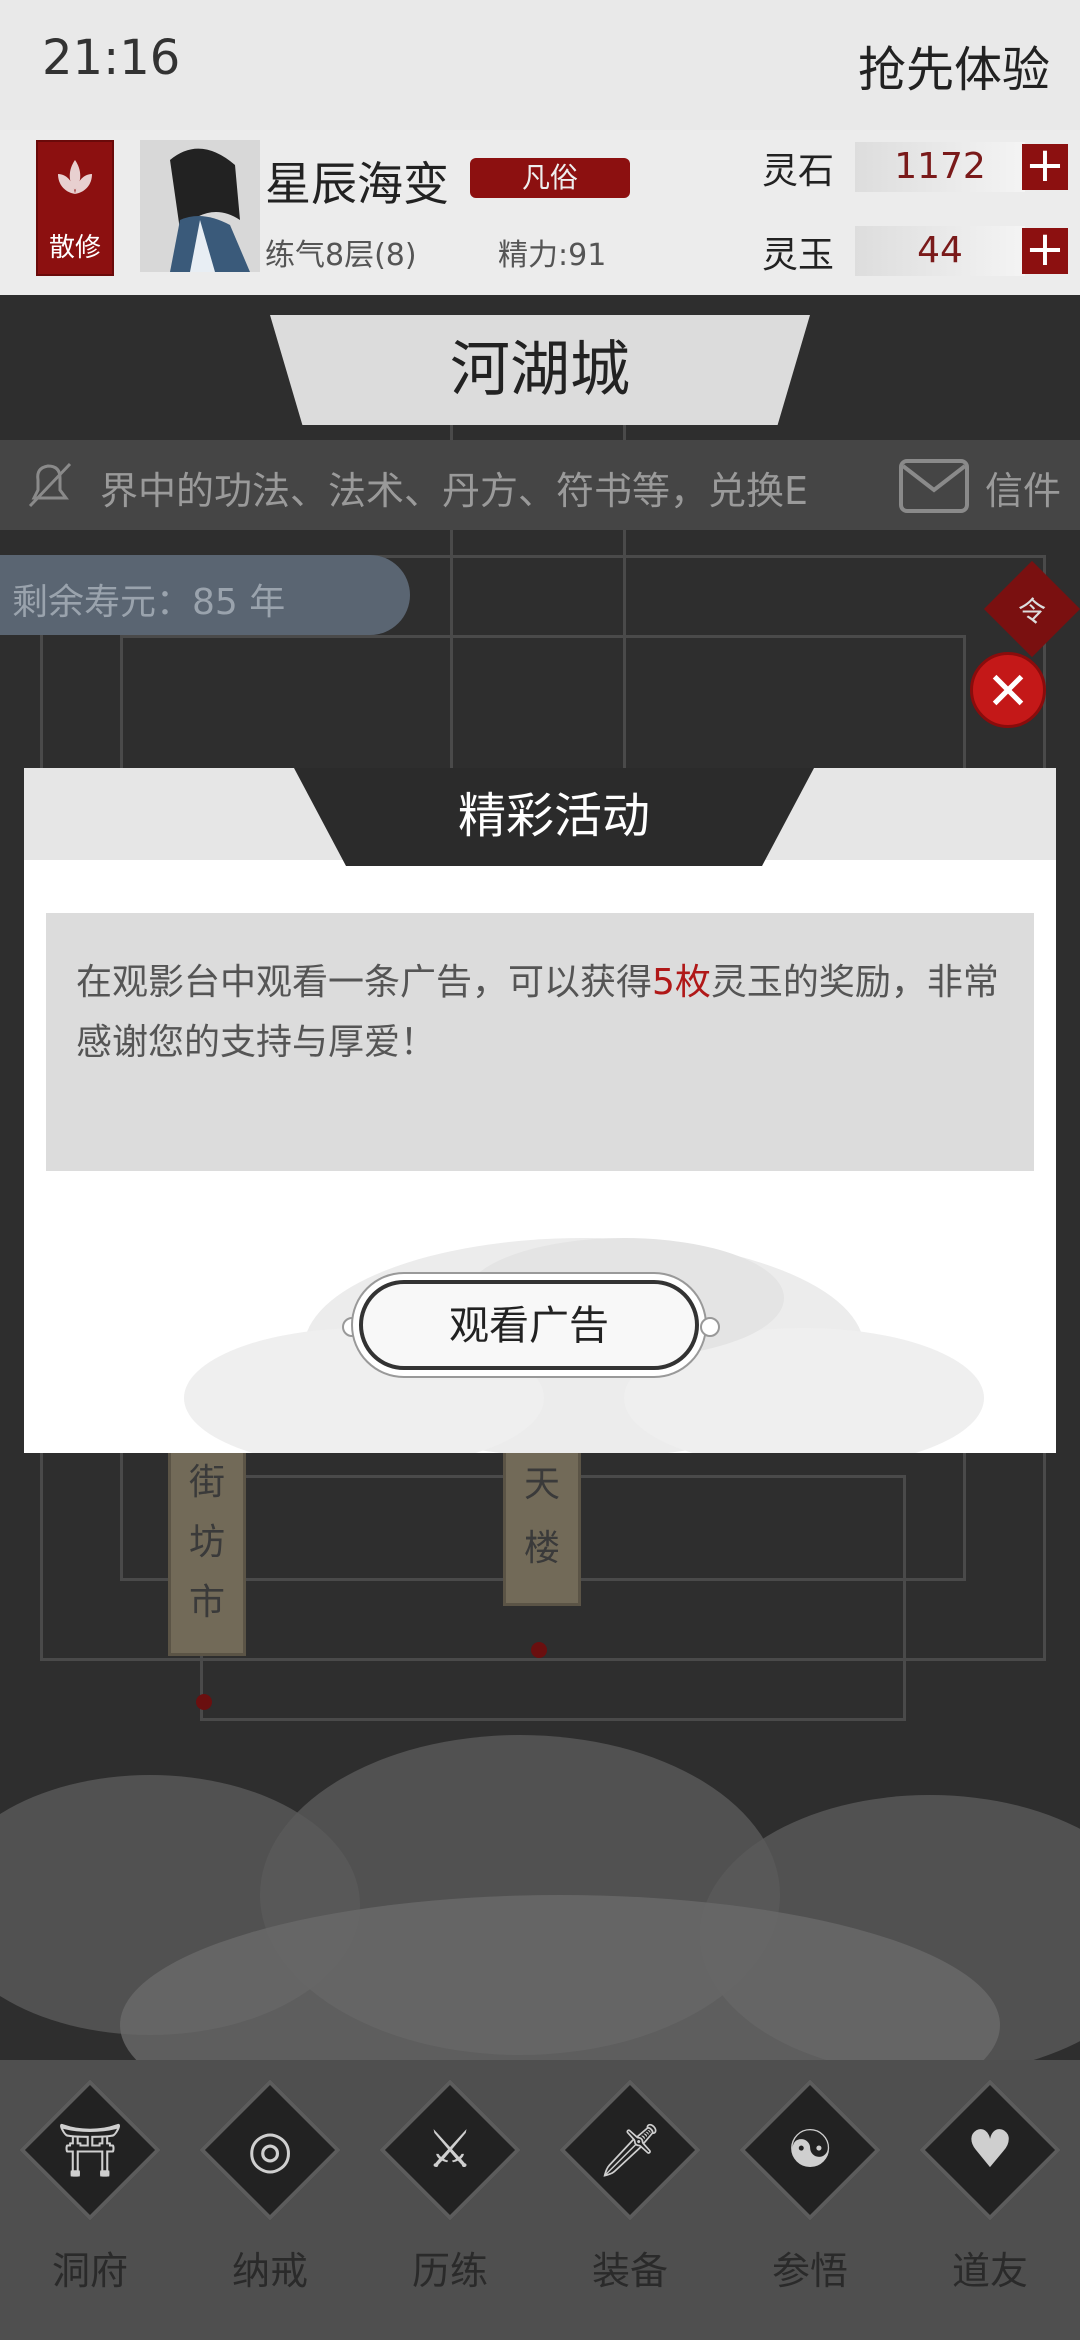  Describe the element at coordinates (629, 2271) in the screenshot. I see `nav-label: 装备` at that location.